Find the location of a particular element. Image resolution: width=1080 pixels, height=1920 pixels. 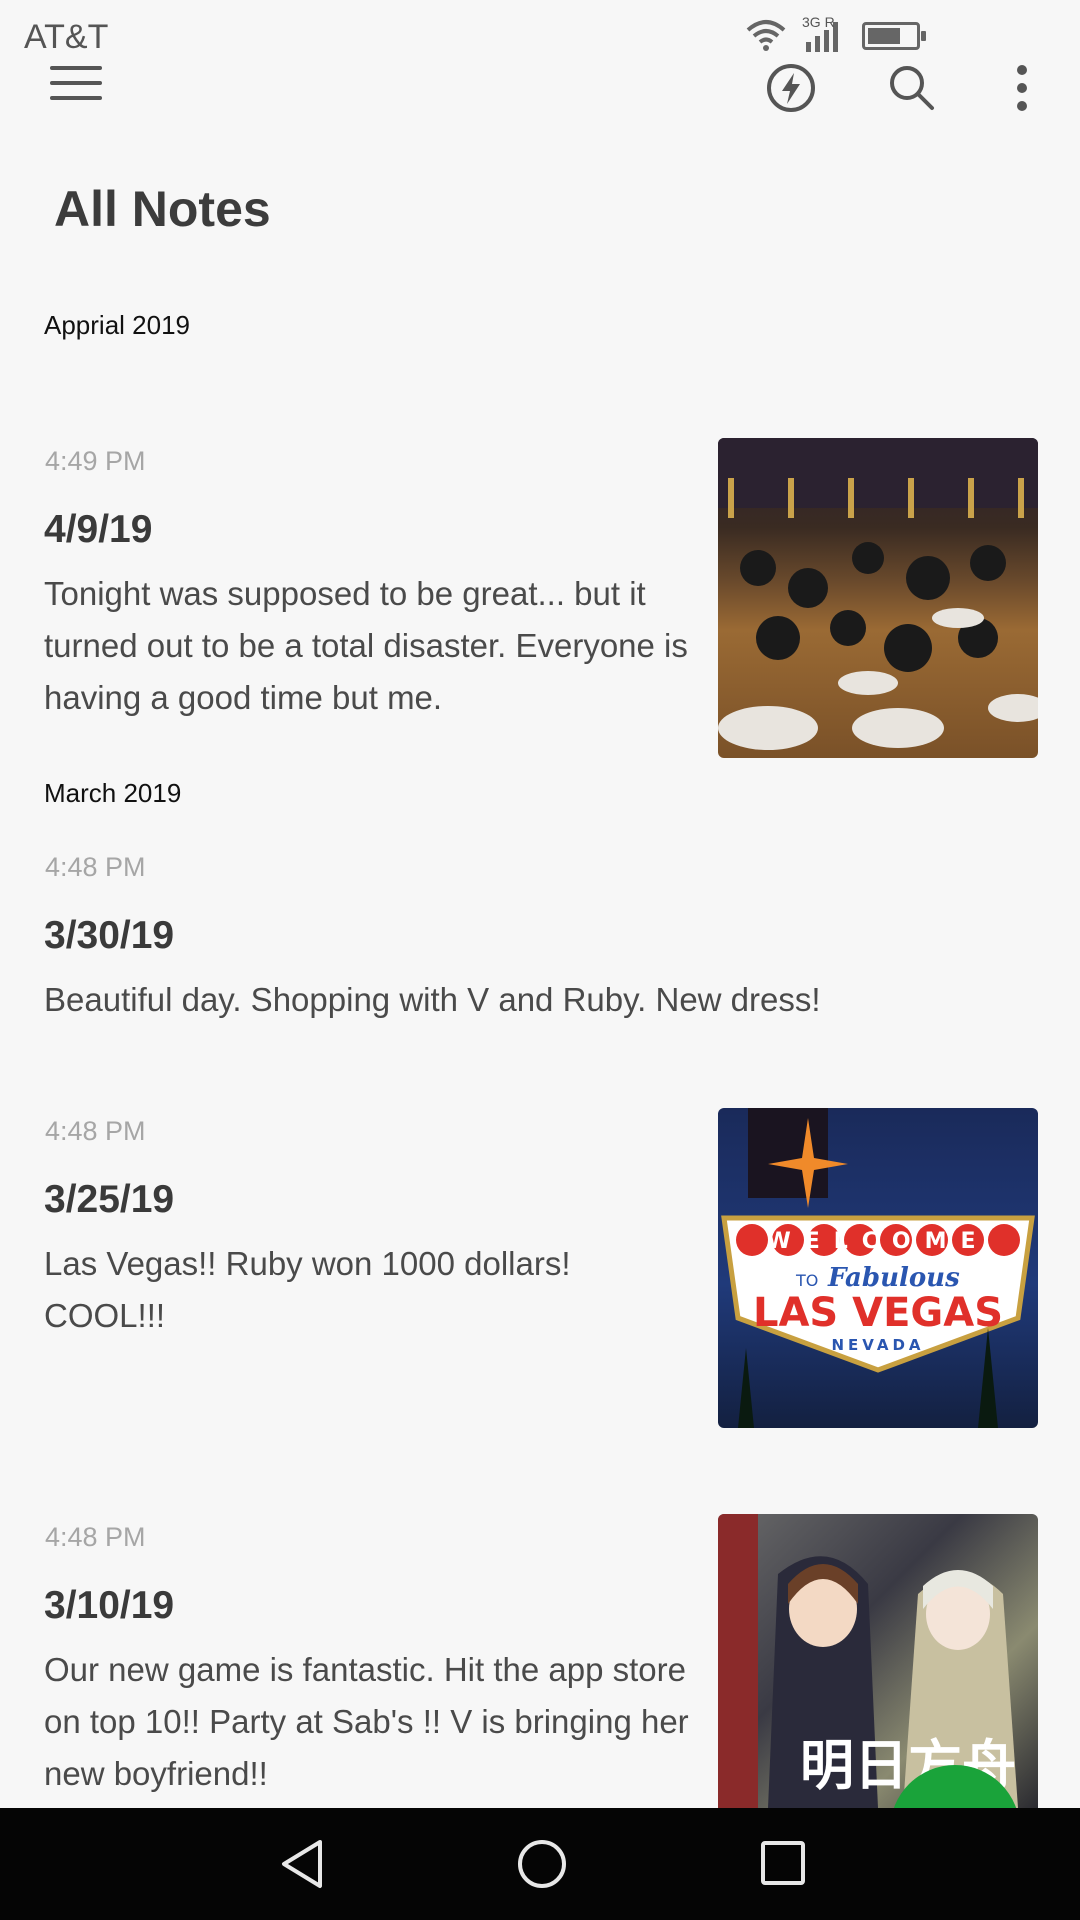

note-thumbnail: WELCOME TO Fabulous LAS VEGAS NEVADA is located at coordinates (878, 1268).